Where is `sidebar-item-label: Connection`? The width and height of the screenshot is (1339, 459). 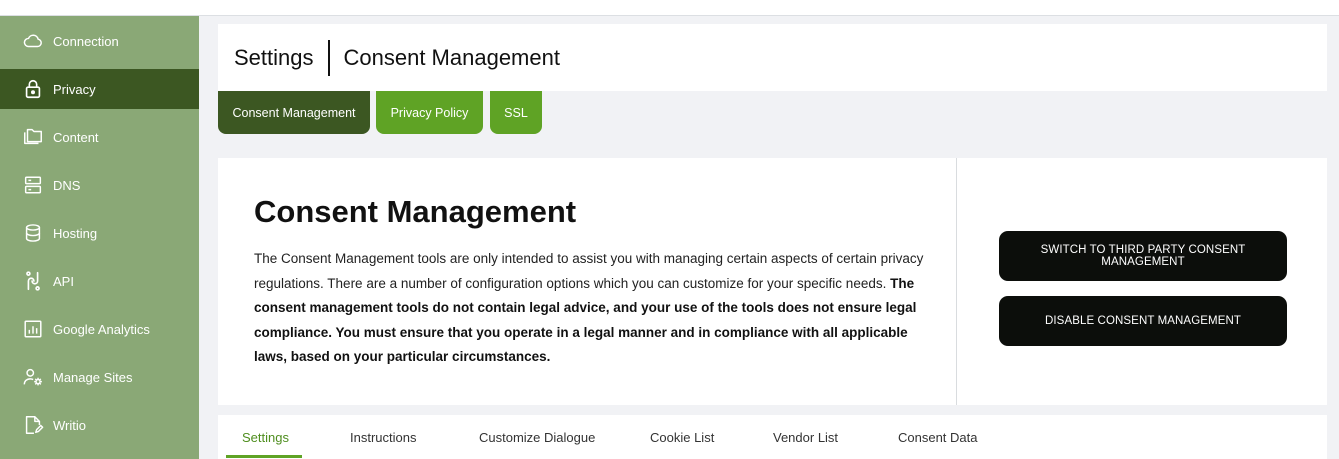
sidebar-item-label: Connection is located at coordinates (86, 41).